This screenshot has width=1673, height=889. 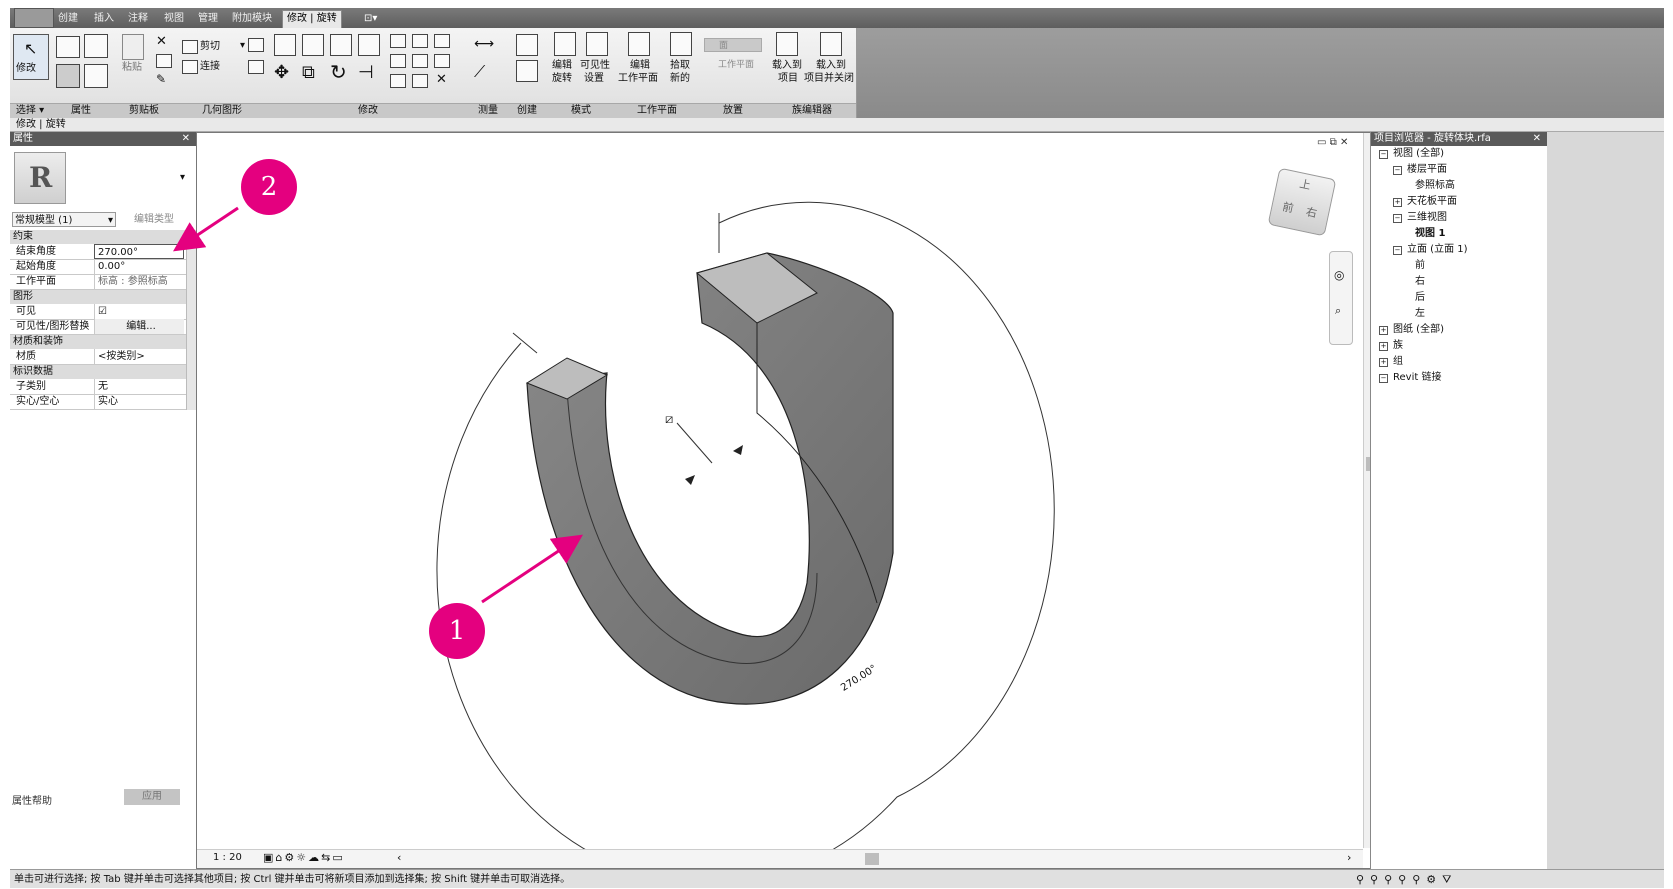 I want to click on selection-filter-icons: ⚲⚲⚲⚲⚲⚙⛛, so click(x=1406, y=879).